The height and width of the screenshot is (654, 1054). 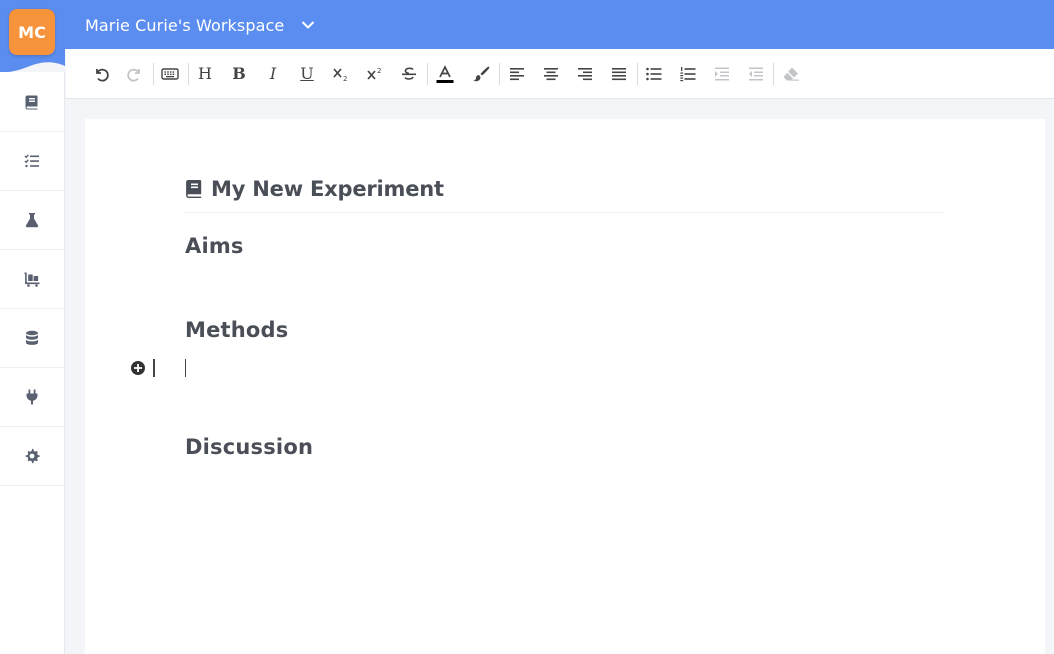 I want to click on font-color-button, so click(x=445, y=74).